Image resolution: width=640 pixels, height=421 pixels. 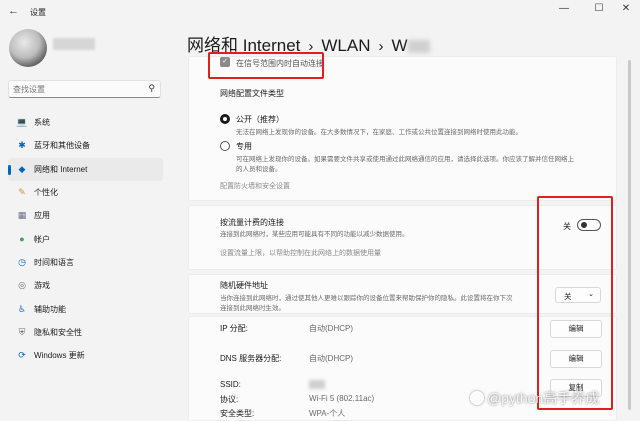 I want to click on metered-description: 连接到此网络时，某些应用可能具有不同的功能以减少数据使用。, so click(x=314, y=234).